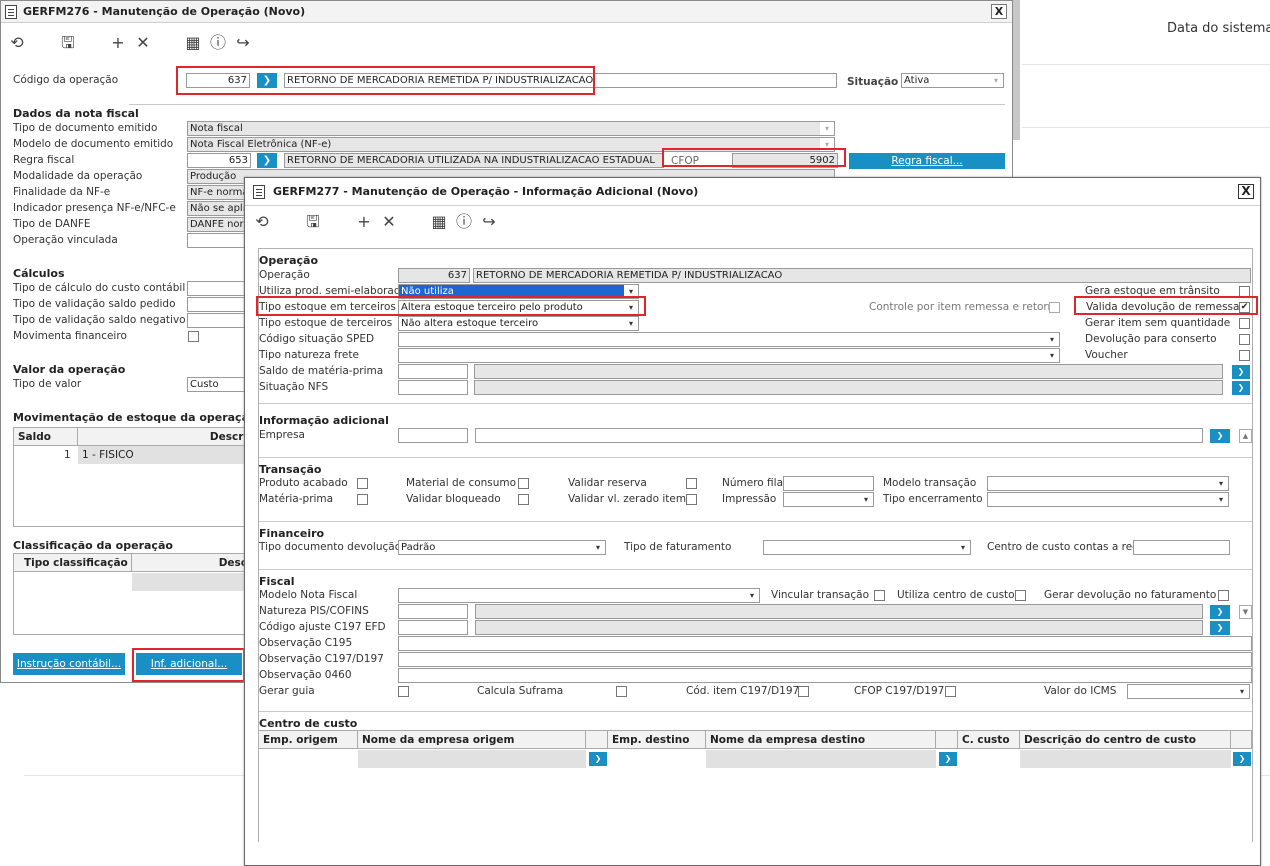  I want to click on validar-bloq-checkbox, so click(523, 499).